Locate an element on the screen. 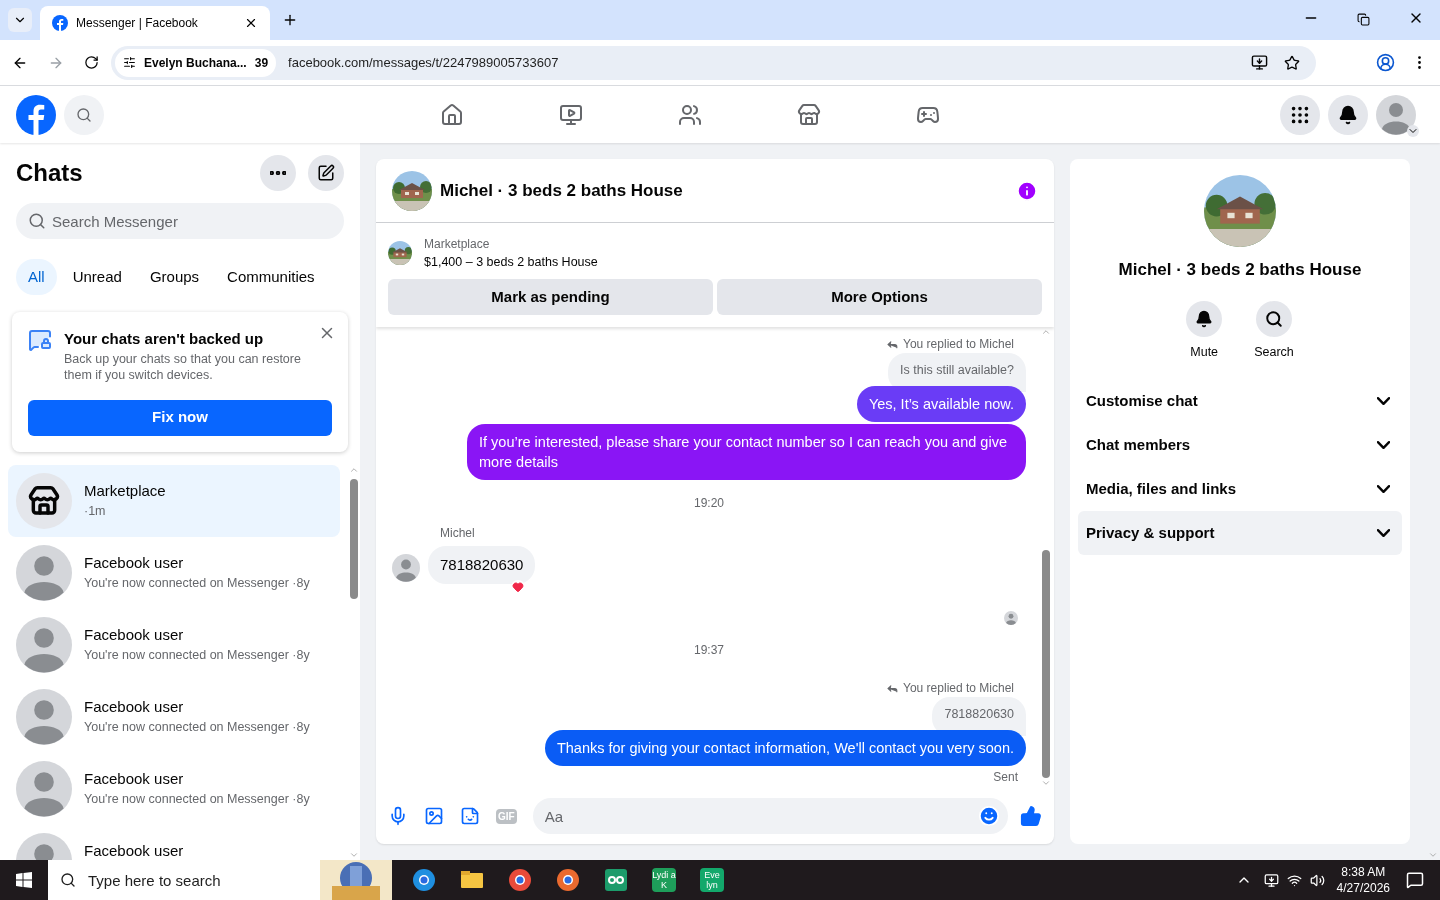  mute-button is located at coordinates (1204, 318).